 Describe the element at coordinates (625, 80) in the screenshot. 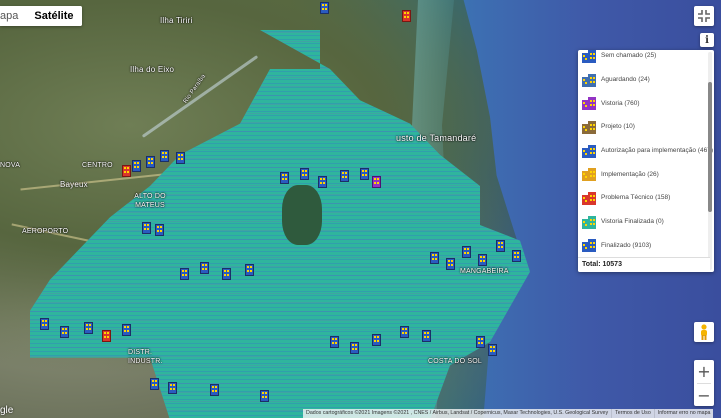

I see `legend-item-label: Aguardando (24)` at that location.